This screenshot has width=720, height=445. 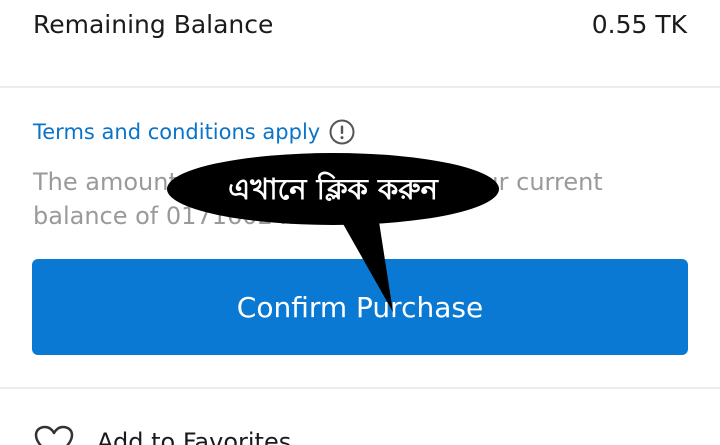 What do you see at coordinates (342, 132) in the screenshot?
I see `info-circle-icon` at bounding box center [342, 132].